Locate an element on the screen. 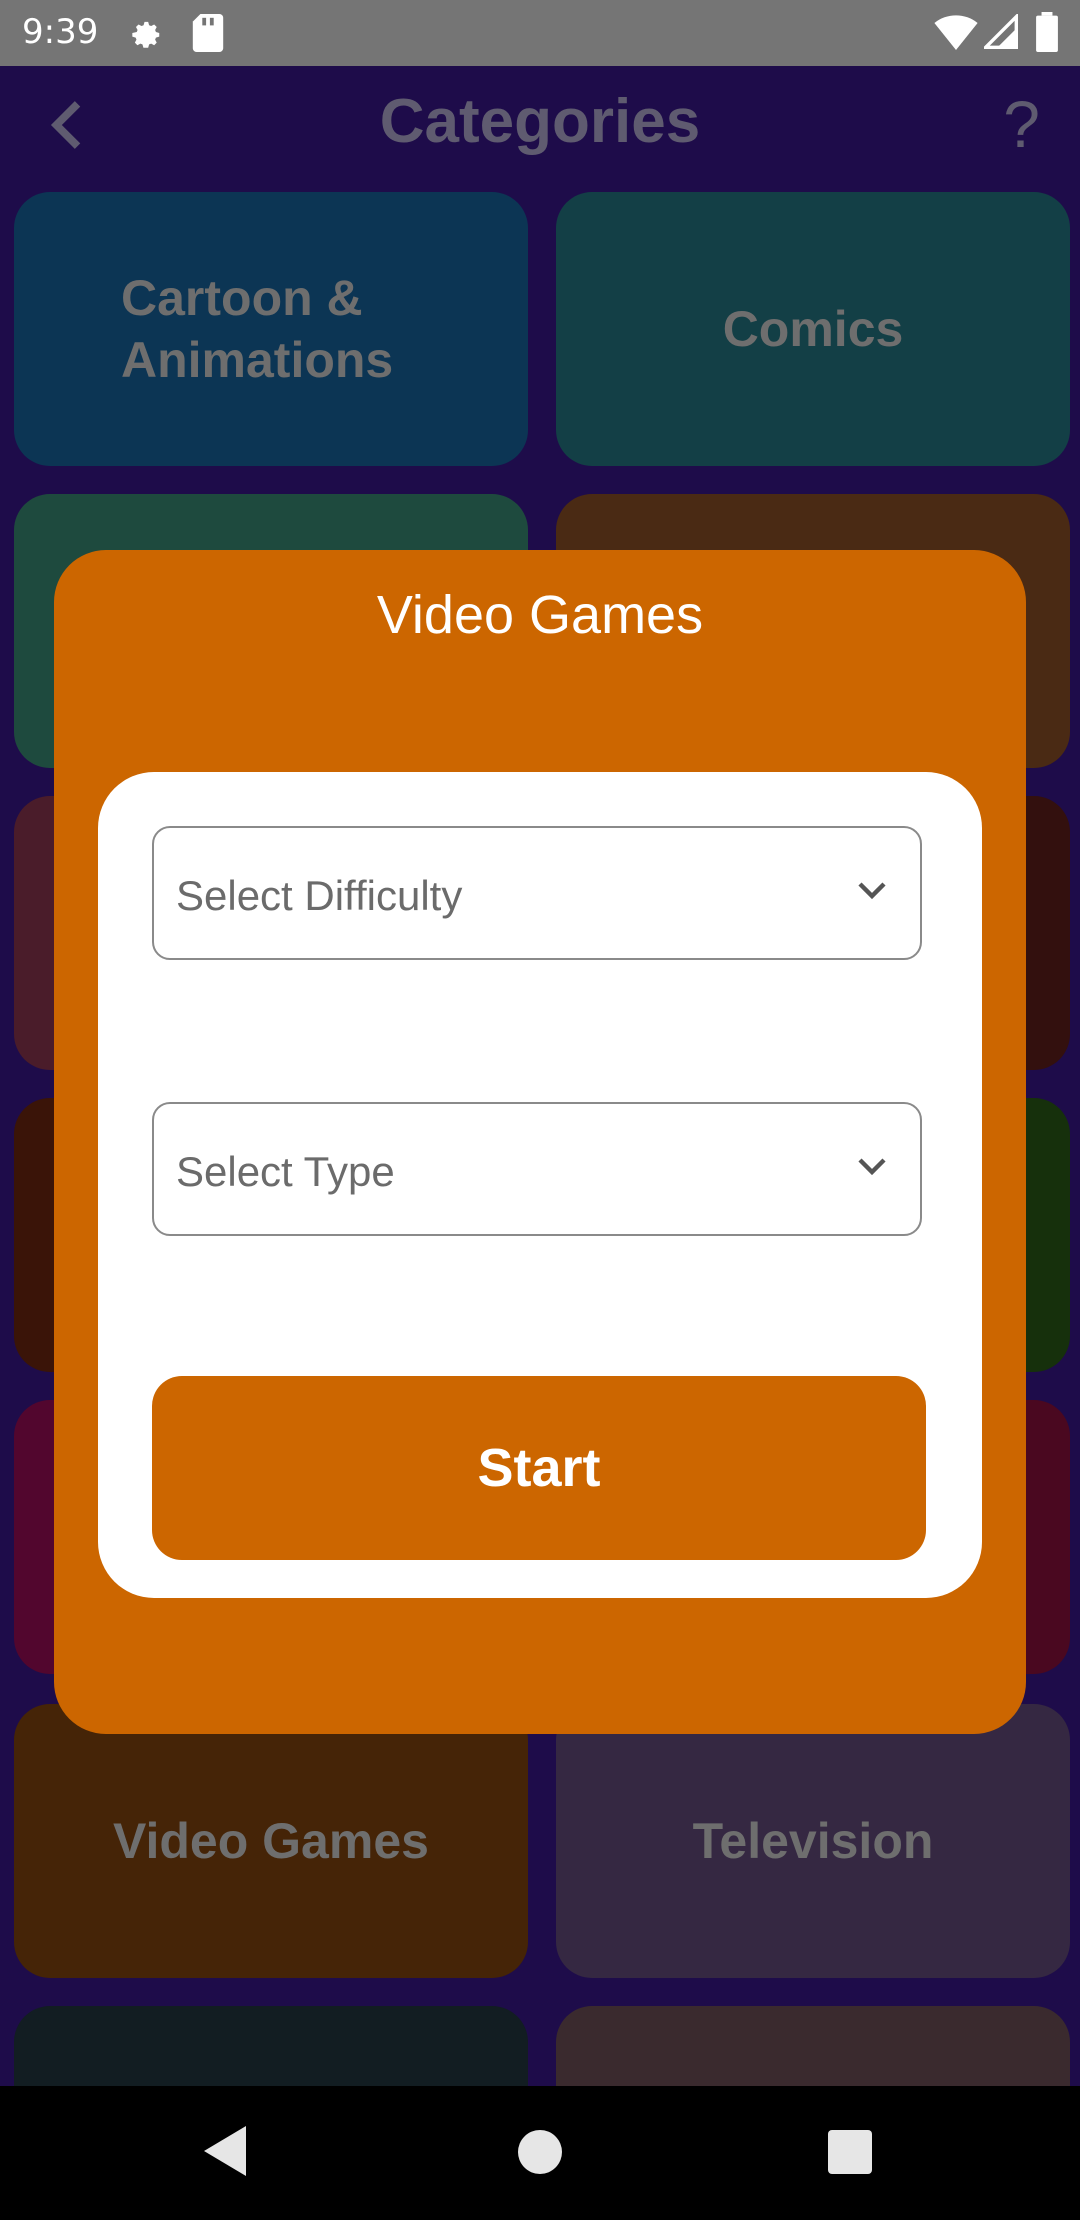  dialog-title: Video Games is located at coordinates (540, 615).